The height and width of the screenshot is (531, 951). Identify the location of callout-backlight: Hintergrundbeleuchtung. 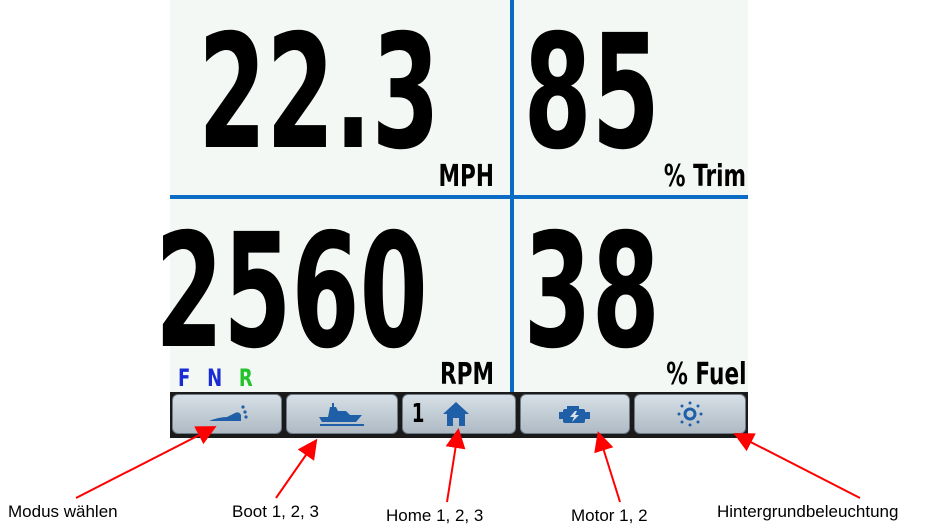
(808, 511).